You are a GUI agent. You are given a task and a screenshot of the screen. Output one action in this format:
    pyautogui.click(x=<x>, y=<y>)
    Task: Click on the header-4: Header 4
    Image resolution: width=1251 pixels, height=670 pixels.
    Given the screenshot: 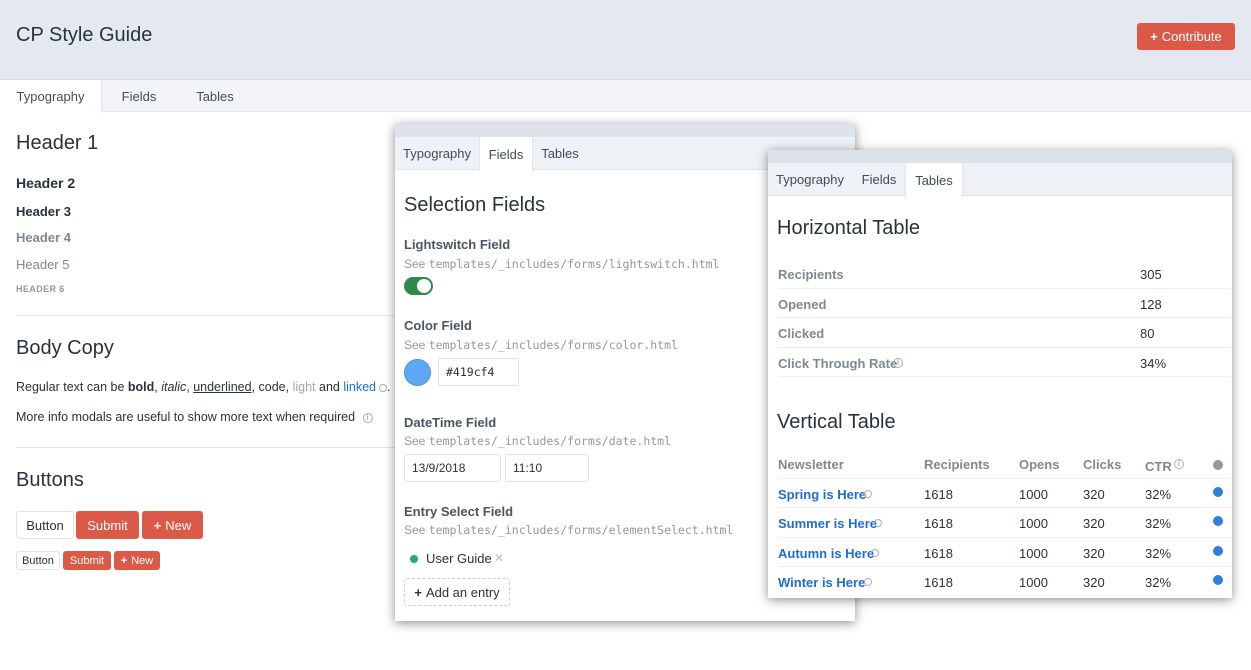 What is the action you would take?
    pyautogui.click(x=43, y=237)
    